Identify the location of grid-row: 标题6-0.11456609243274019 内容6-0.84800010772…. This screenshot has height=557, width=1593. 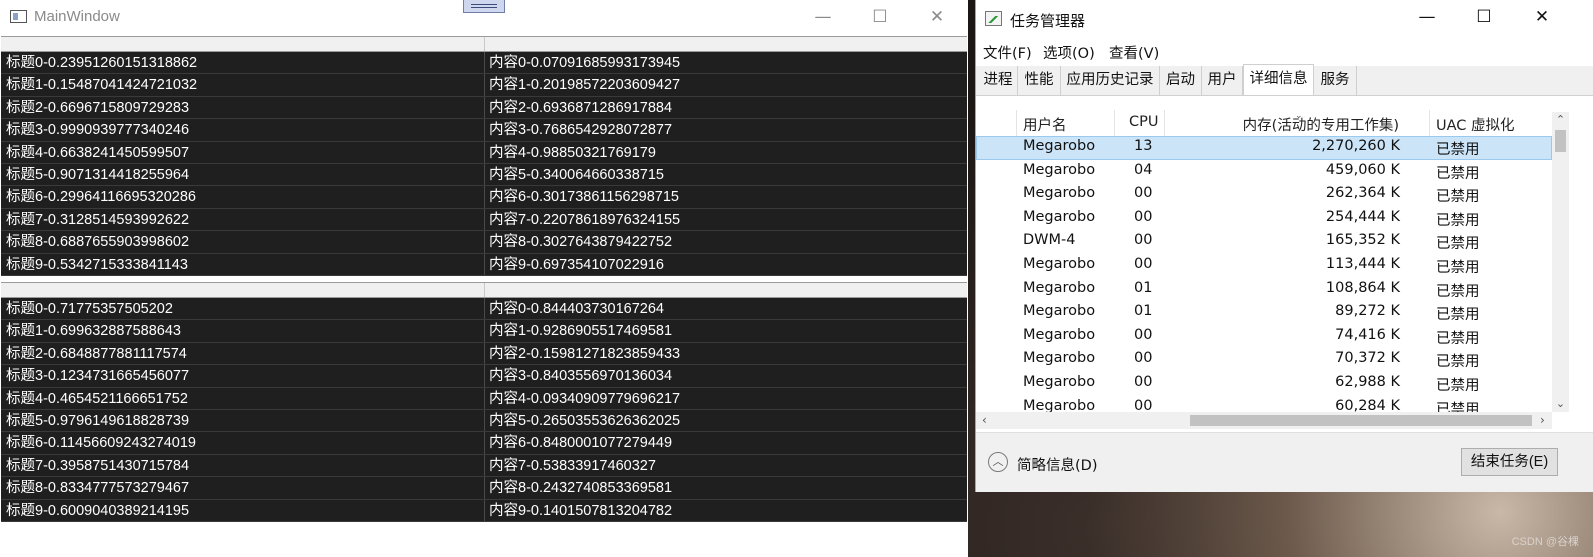
(484, 443).